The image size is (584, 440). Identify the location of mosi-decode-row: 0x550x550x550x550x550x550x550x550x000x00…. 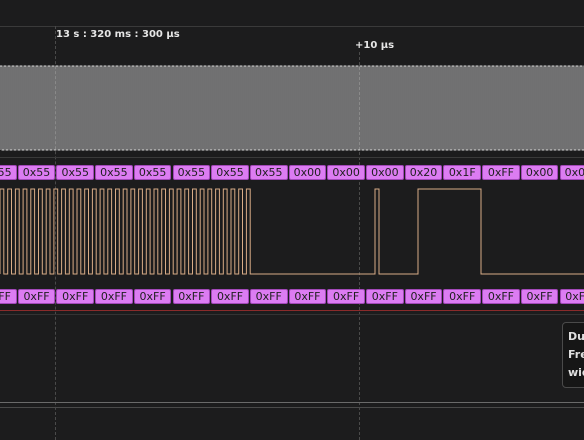
(292, 172).